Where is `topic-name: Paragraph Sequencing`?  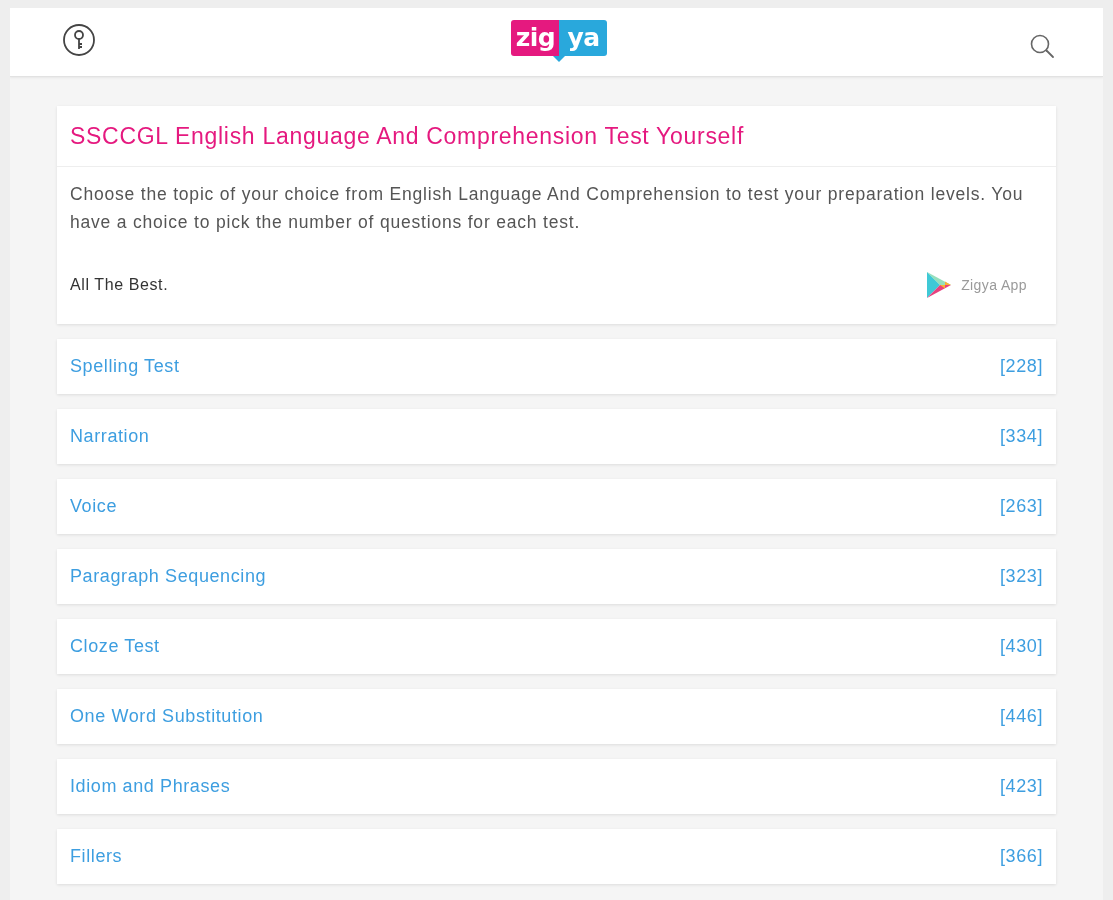 topic-name: Paragraph Sequencing is located at coordinates (168, 576).